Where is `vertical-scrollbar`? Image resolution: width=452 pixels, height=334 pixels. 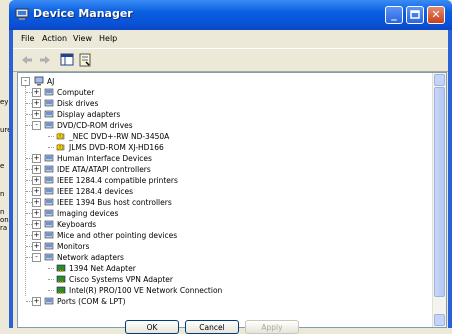
vertical-scrollbar is located at coordinates (439, 200).